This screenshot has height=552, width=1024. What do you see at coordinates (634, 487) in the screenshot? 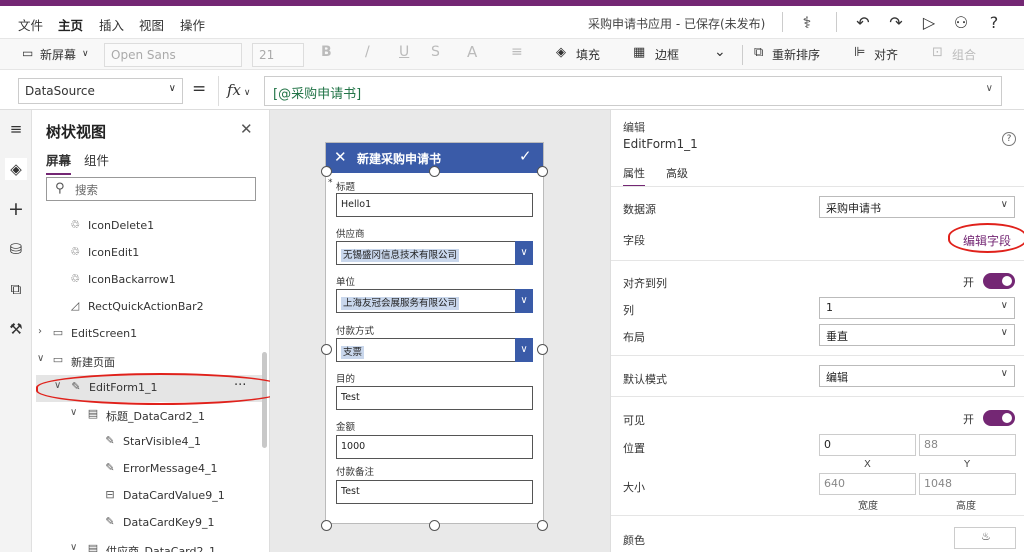
I see `size-label: 大小` at bounding box center [634, 487].